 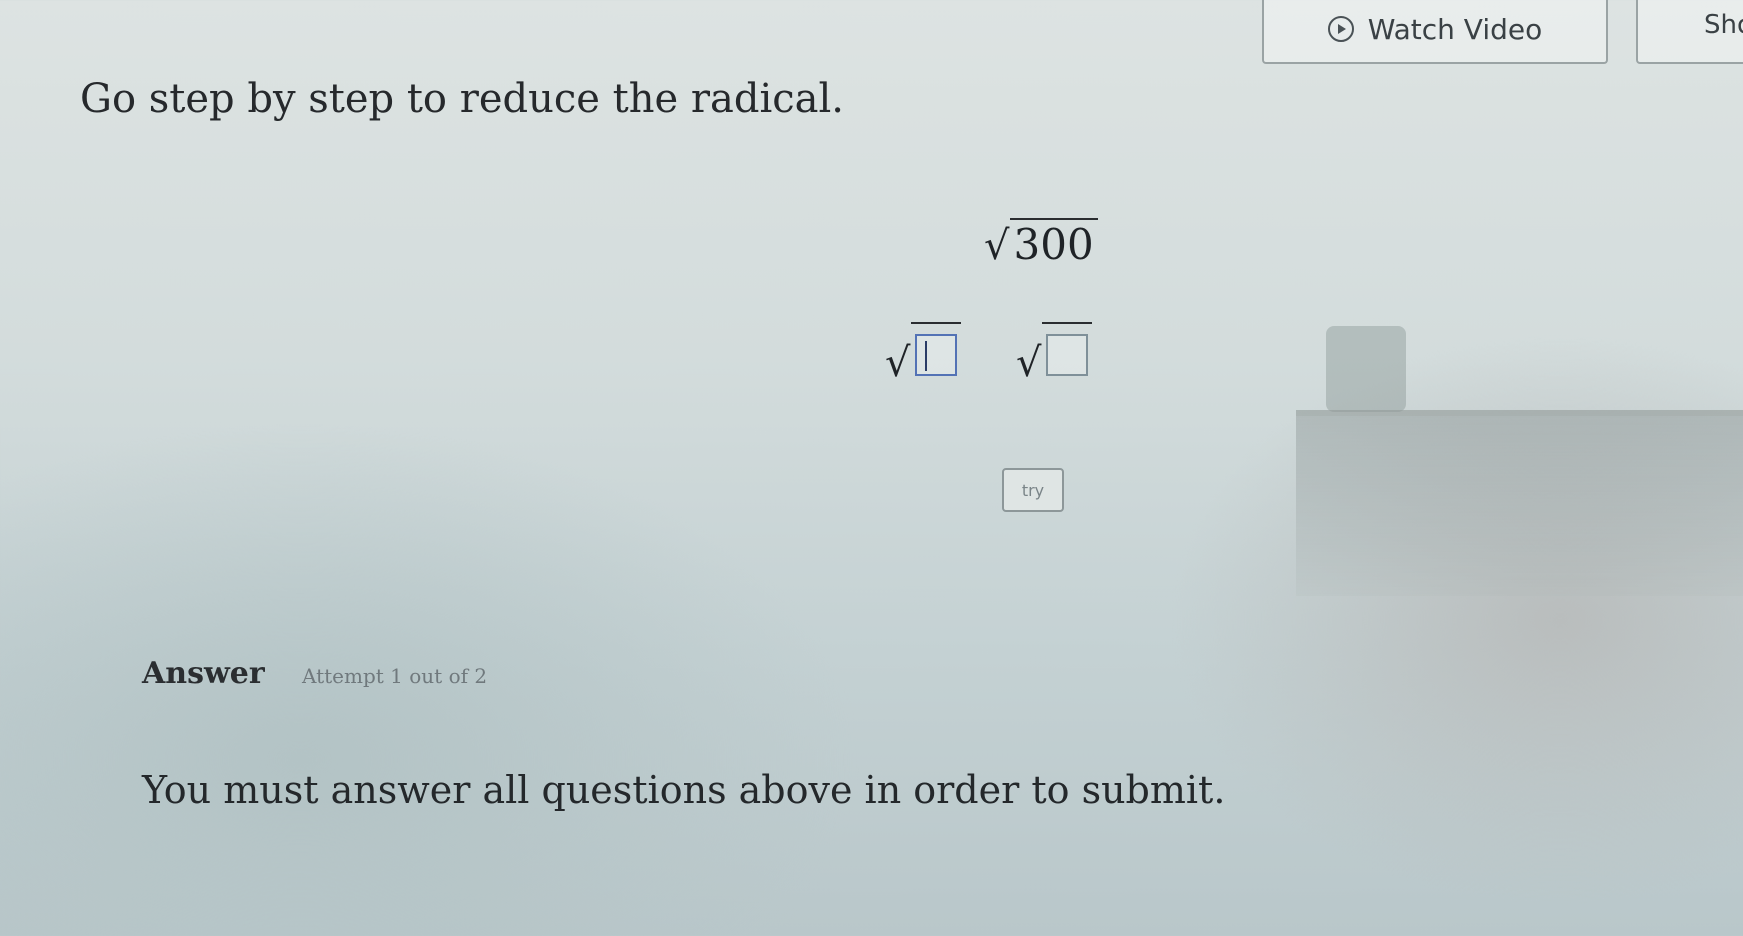 I want to click on background-reflection-panel, so click(x=1519, y=503).